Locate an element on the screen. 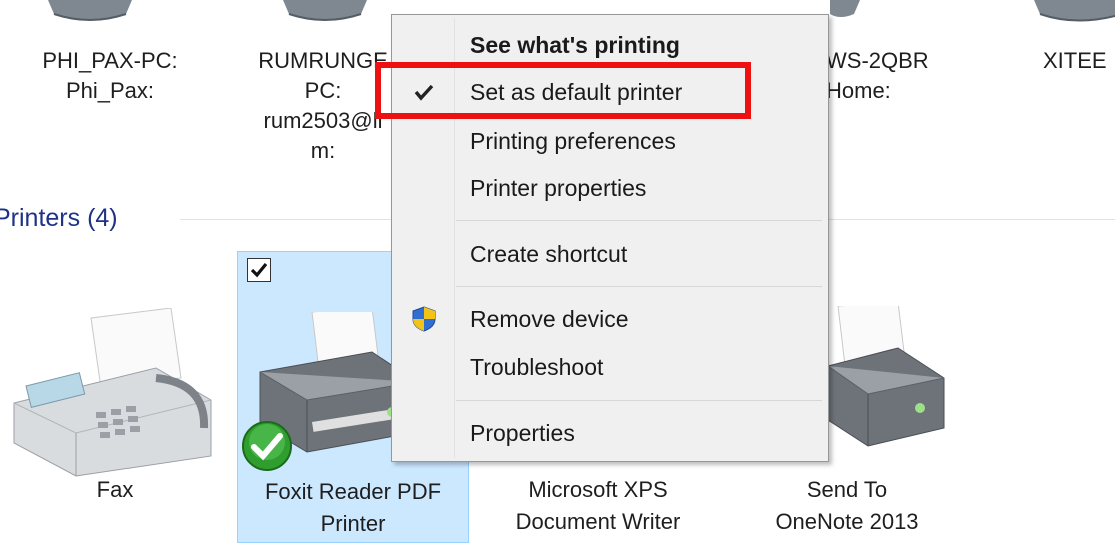 The width and height of the screenshot is (1115, 544). network-computer-label: PHI_PAX-PC: Phi_Pax: is located at coordinates (110, 76).